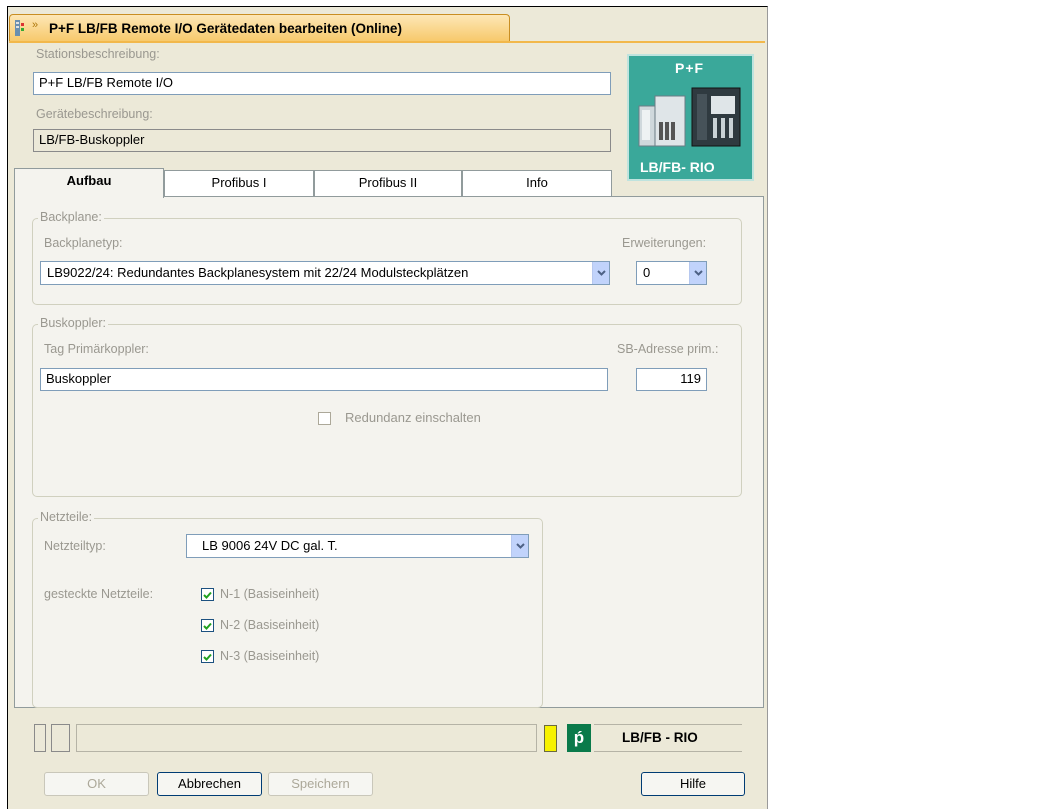  Describe the element at coordinates (693, 784) in the screenshot. I see `help-button: Hilfe` at that location.